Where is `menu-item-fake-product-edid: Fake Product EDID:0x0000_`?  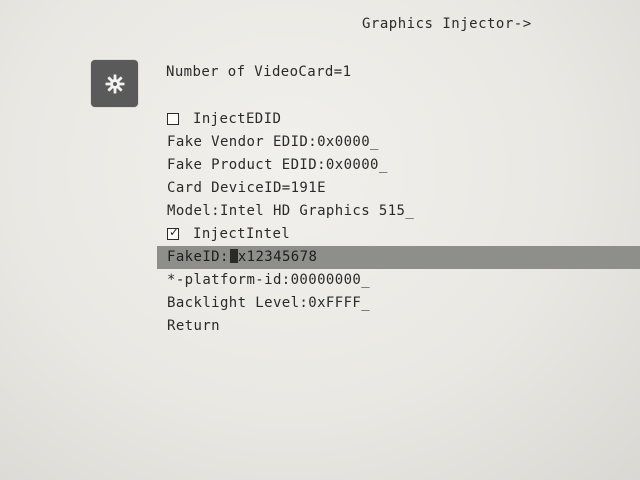
menu-item-fake-product-edid: Fake Product EDID:0x0000_ is located at coordinates (320, 165).